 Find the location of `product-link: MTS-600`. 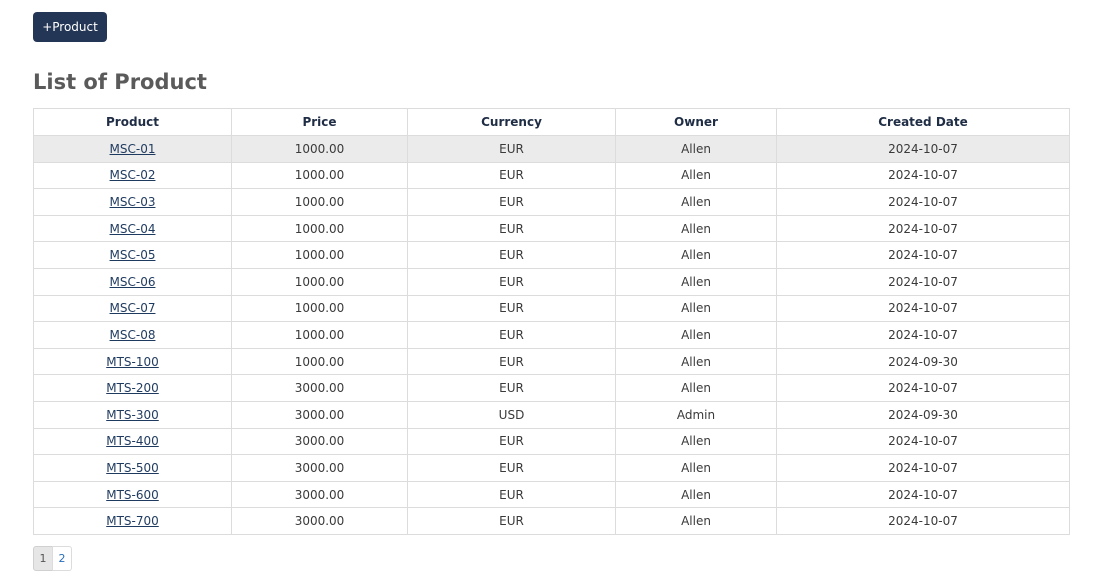

product-link: MTS-600 is located at coordinates (132, 495).